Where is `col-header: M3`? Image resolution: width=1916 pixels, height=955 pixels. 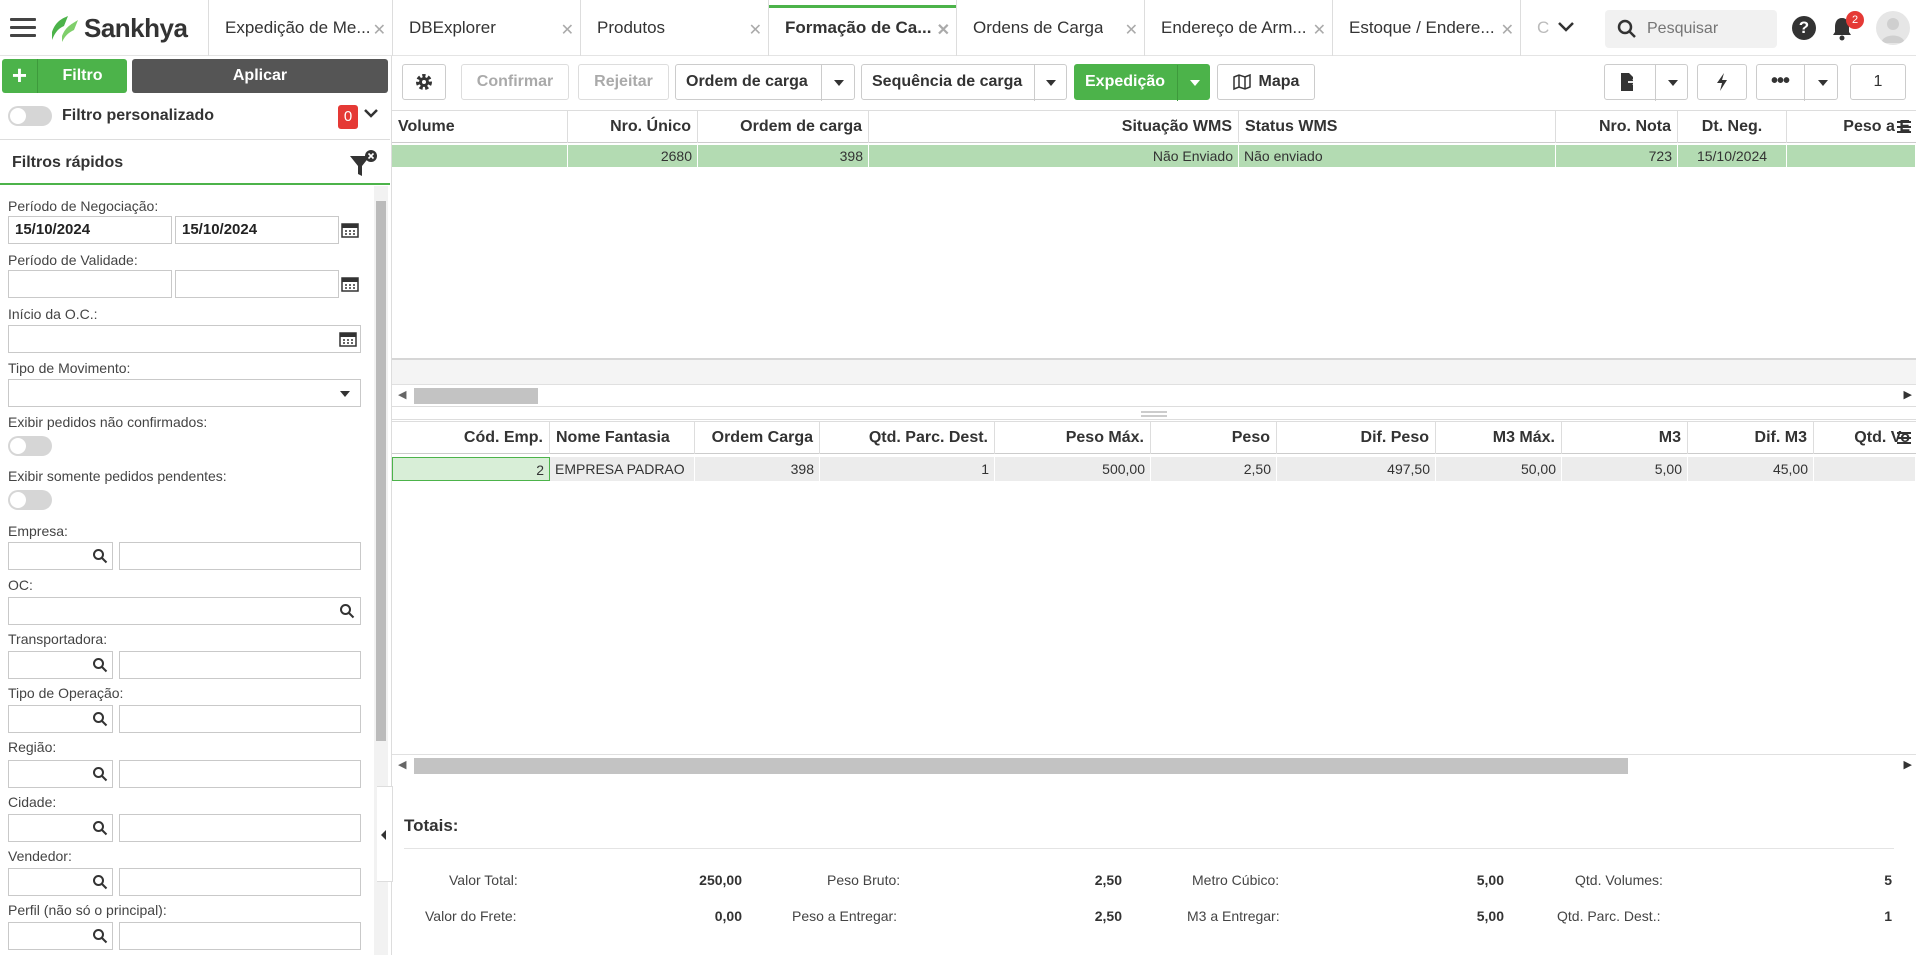 col-header: M3 is located at coordinates (1625, 438).